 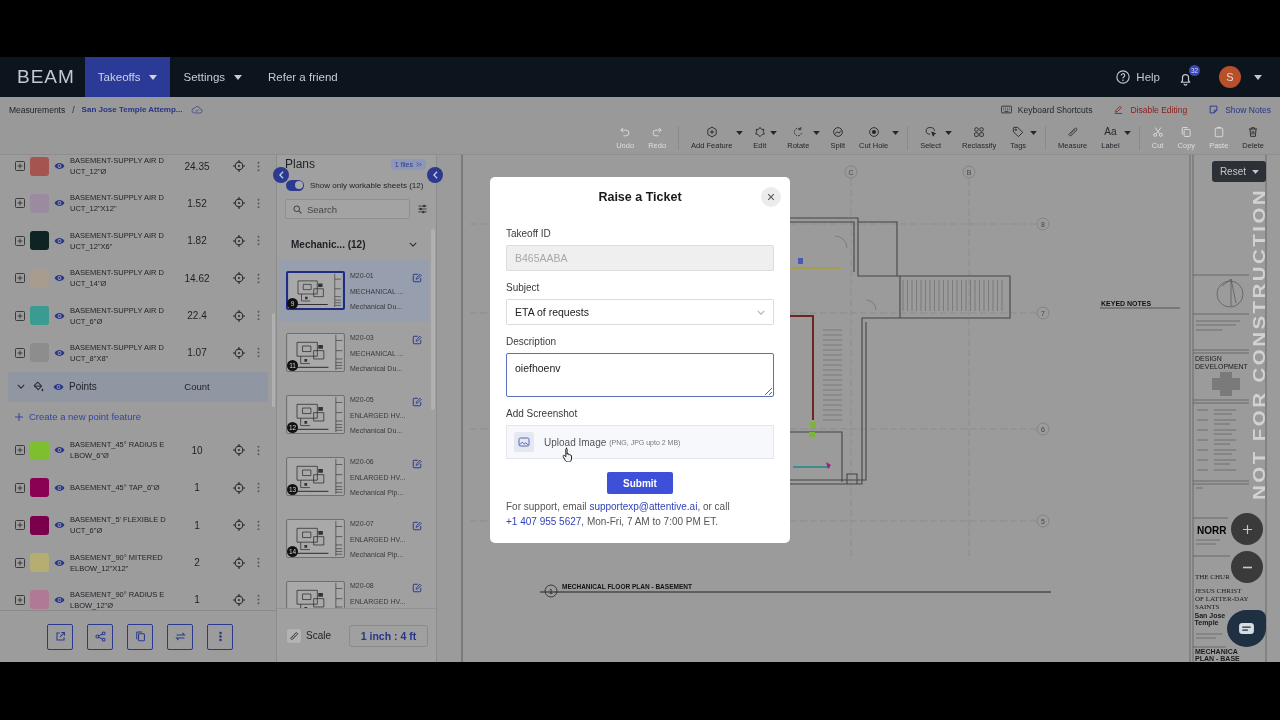 What do you see at coordinates (197, 278) in the screenshot?
I see `feature-value: 14.62` at bounding box center [197, 278].